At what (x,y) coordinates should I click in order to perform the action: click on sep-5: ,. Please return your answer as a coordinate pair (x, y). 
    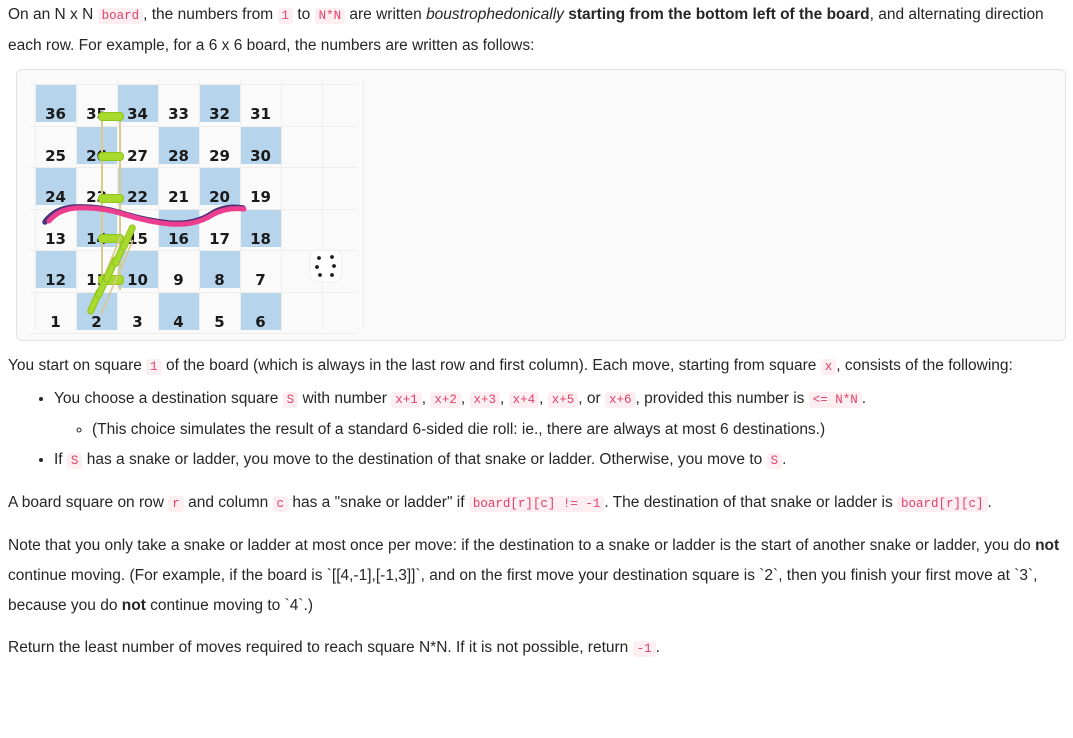
    Looking at the image, I should click on (582, 398).